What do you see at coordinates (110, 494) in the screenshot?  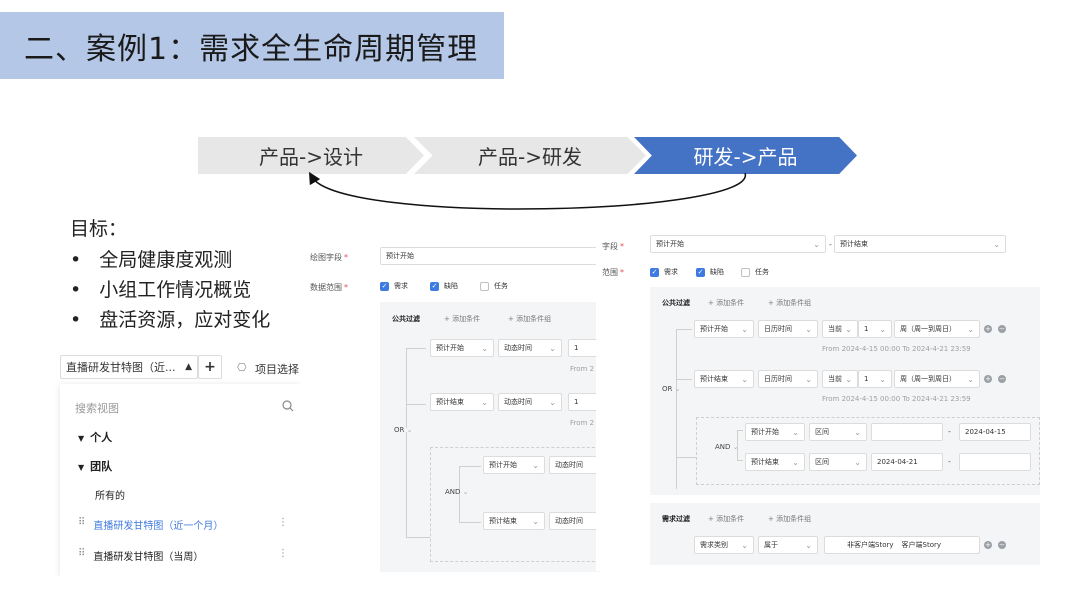 I see `all-views: 所有的` at bounding box center [110, 494].